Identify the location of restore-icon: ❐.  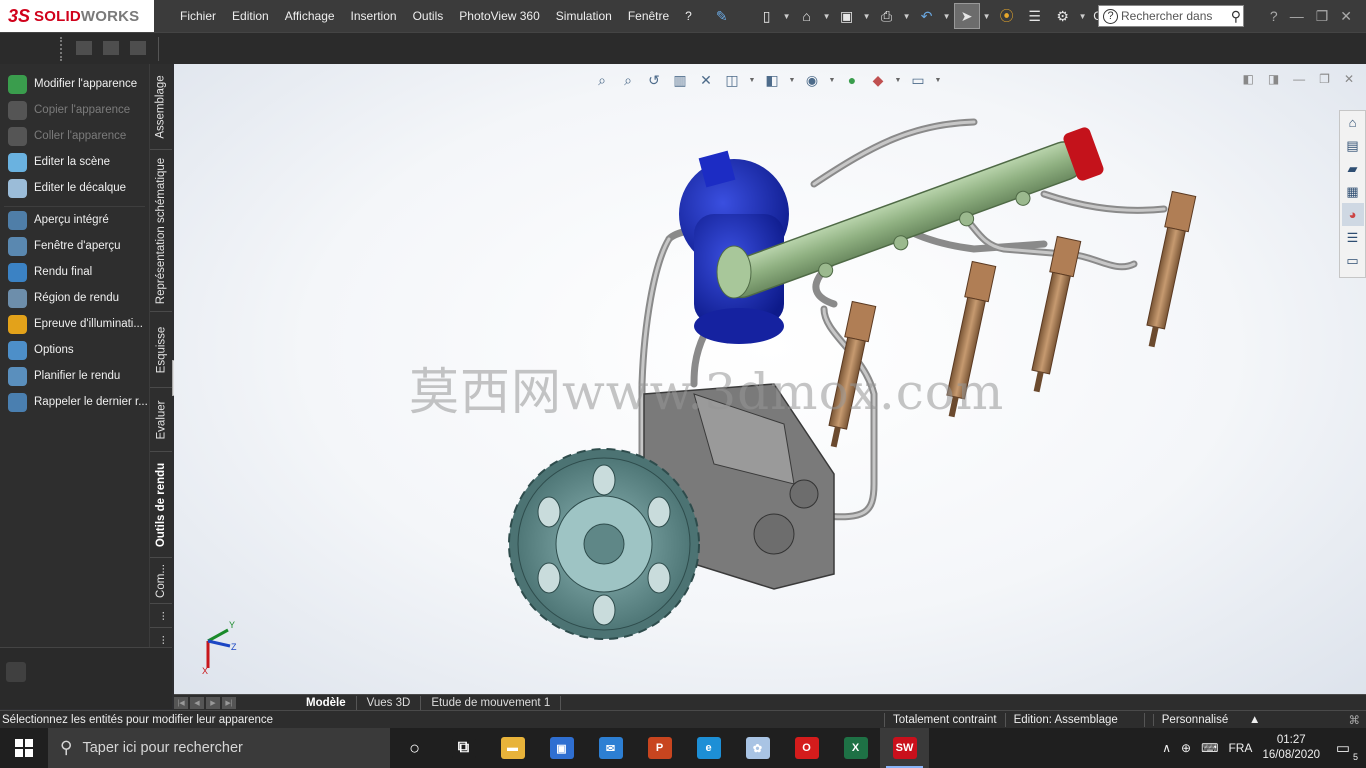
(1322, 16).